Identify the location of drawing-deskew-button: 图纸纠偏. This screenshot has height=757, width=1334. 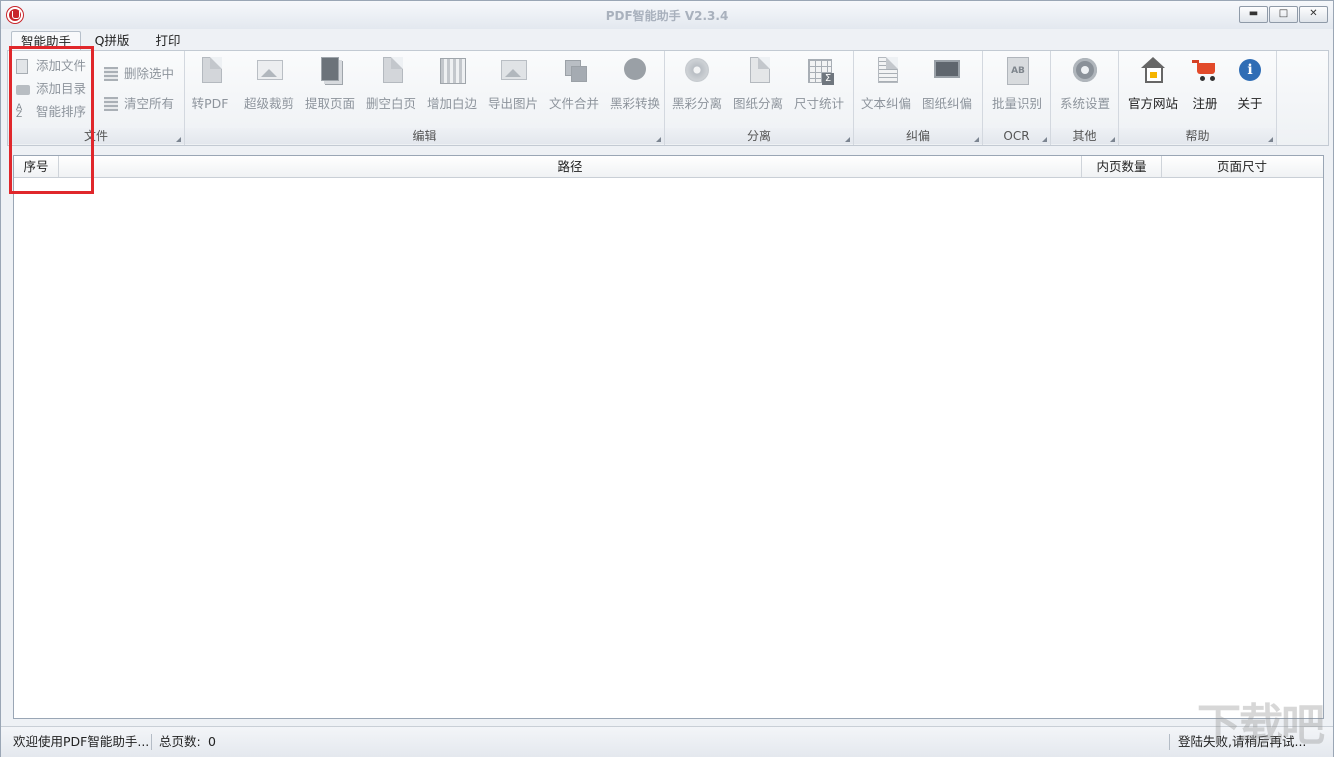
(947, 83).